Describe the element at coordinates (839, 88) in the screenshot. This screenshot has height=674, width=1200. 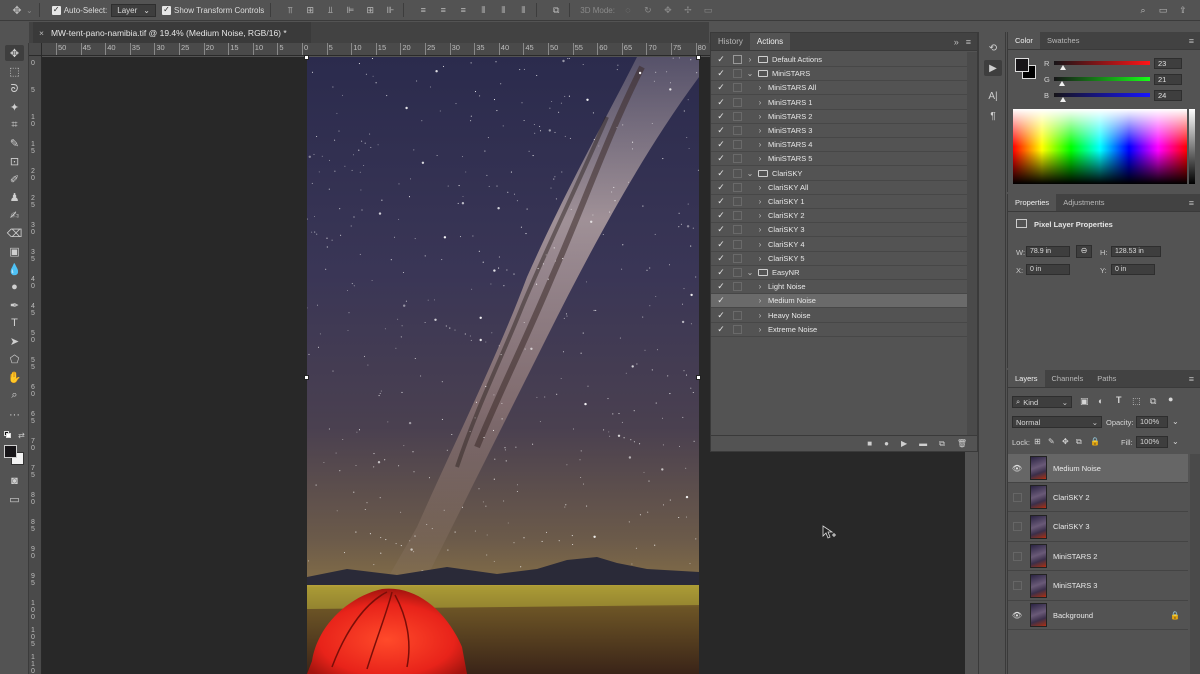
I see `action-row: ✓ › MiniSTARS All` at that location.